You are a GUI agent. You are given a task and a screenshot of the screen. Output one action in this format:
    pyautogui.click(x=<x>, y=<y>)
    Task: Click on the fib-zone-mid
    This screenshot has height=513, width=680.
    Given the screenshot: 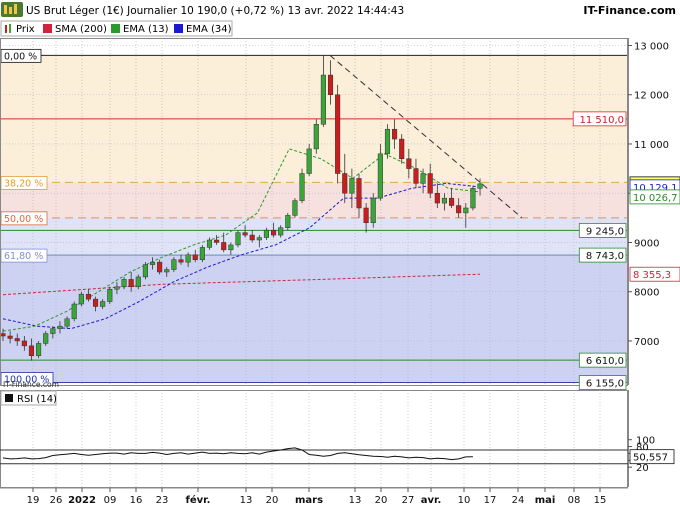 What is the action you would take?
    pyautogui.click(x=314, y=200)
    